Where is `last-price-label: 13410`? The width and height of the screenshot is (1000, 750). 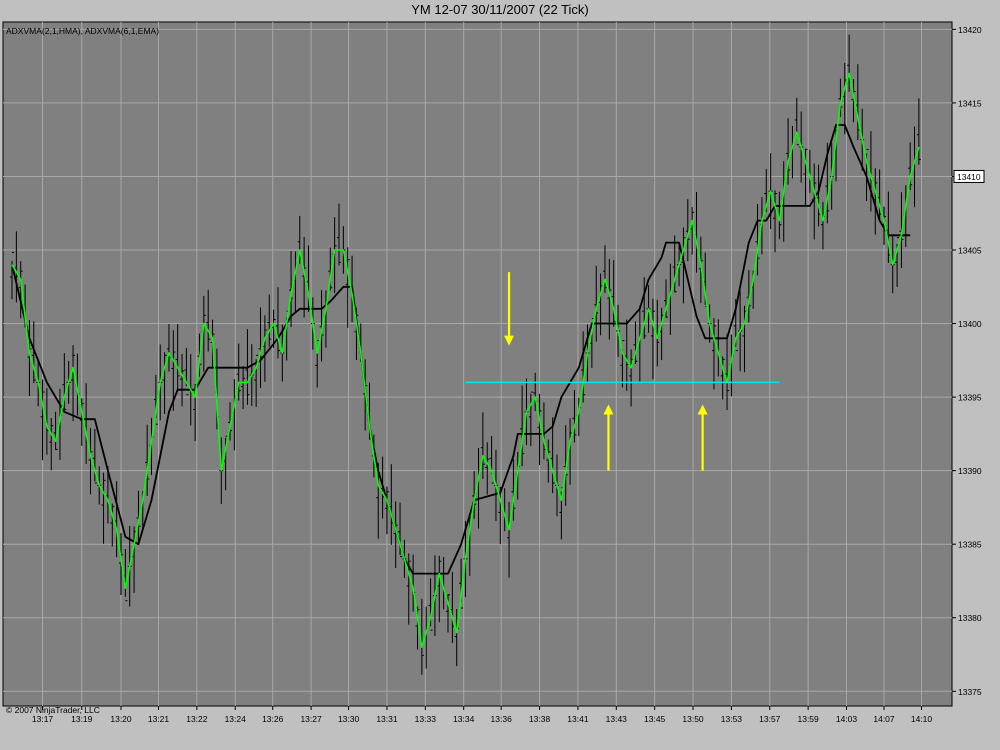 last-price-label: 13410 is located at coordinates (969, 177).